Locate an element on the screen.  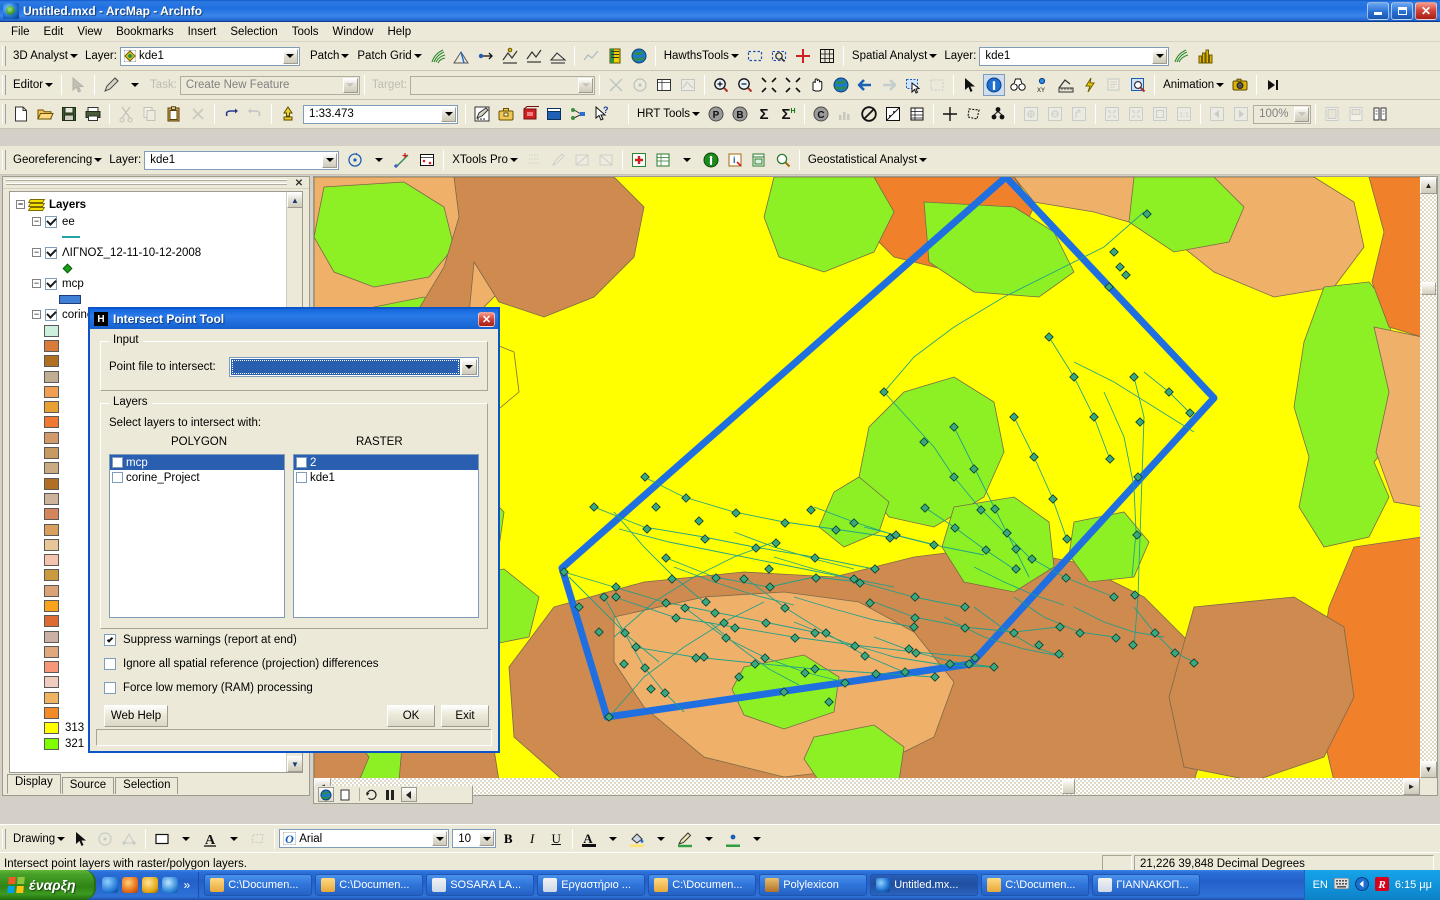
hrt-scatter-icon is located at coordinates (893, 114).